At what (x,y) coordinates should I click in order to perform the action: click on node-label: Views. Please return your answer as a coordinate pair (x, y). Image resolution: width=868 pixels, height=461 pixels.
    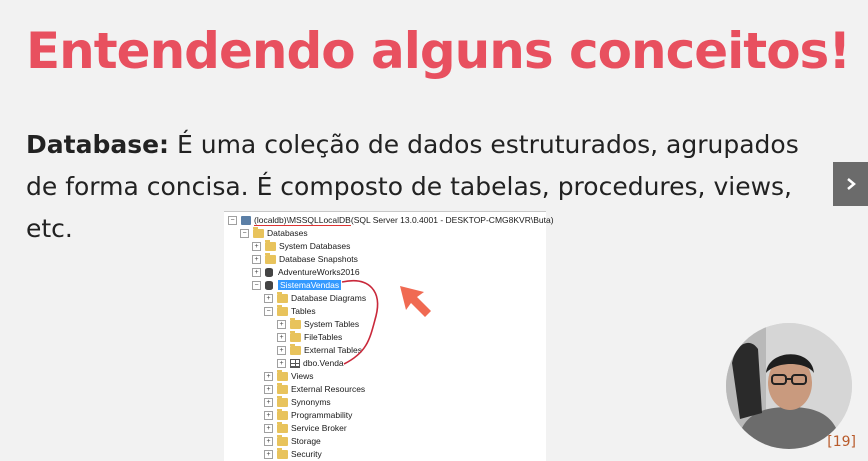
    Looking at the image, I should click on (302, 376).